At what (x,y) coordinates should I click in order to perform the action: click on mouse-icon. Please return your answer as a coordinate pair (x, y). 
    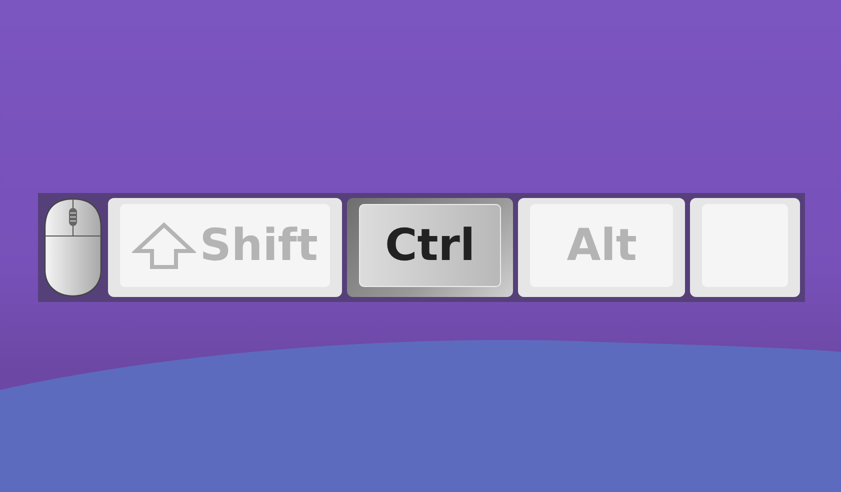
    Looking at the image, I should click on (73, 247).